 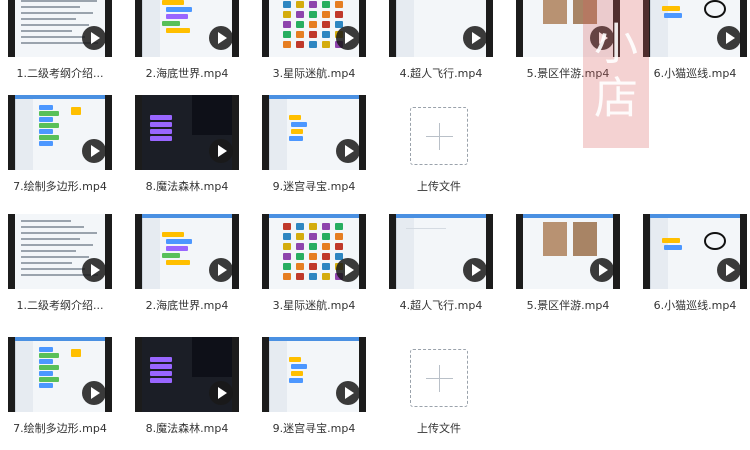 I want to click on file-tile: 5.景区伴游.mp4, so click(x=568, y=264).